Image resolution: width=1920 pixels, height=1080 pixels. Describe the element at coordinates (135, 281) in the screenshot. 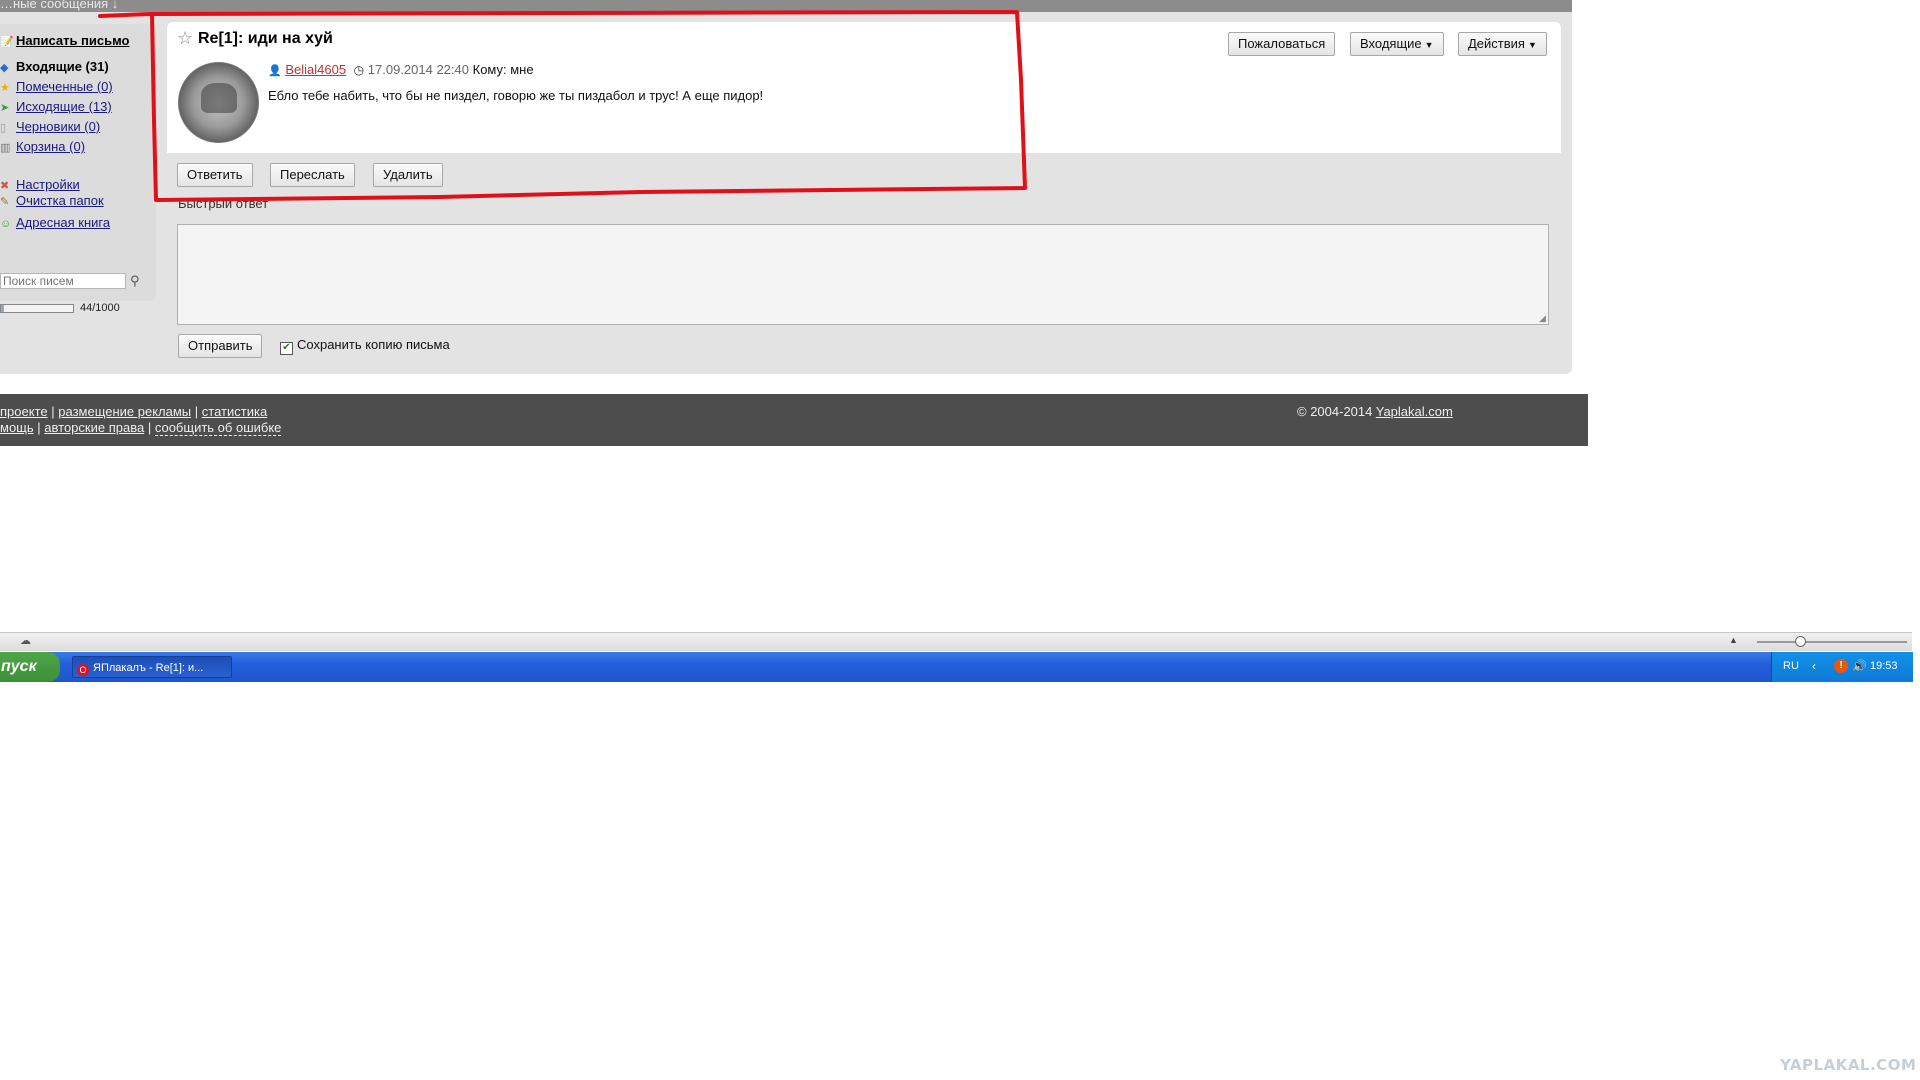

I see `search-icon: ⚲` at that location.